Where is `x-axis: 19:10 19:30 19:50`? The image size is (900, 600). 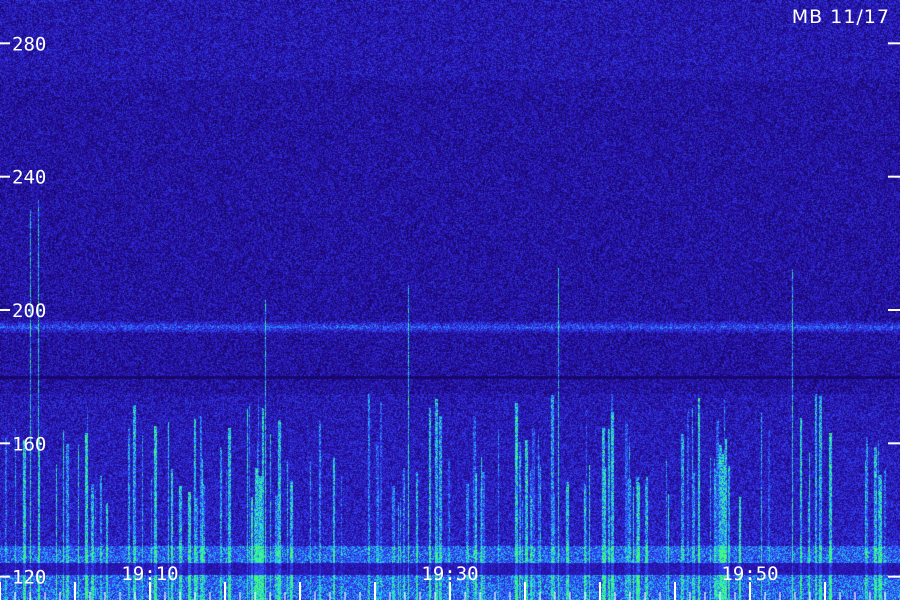
x-axis: 19:10 19:30 19:50 is located at coordinates (443, 581).